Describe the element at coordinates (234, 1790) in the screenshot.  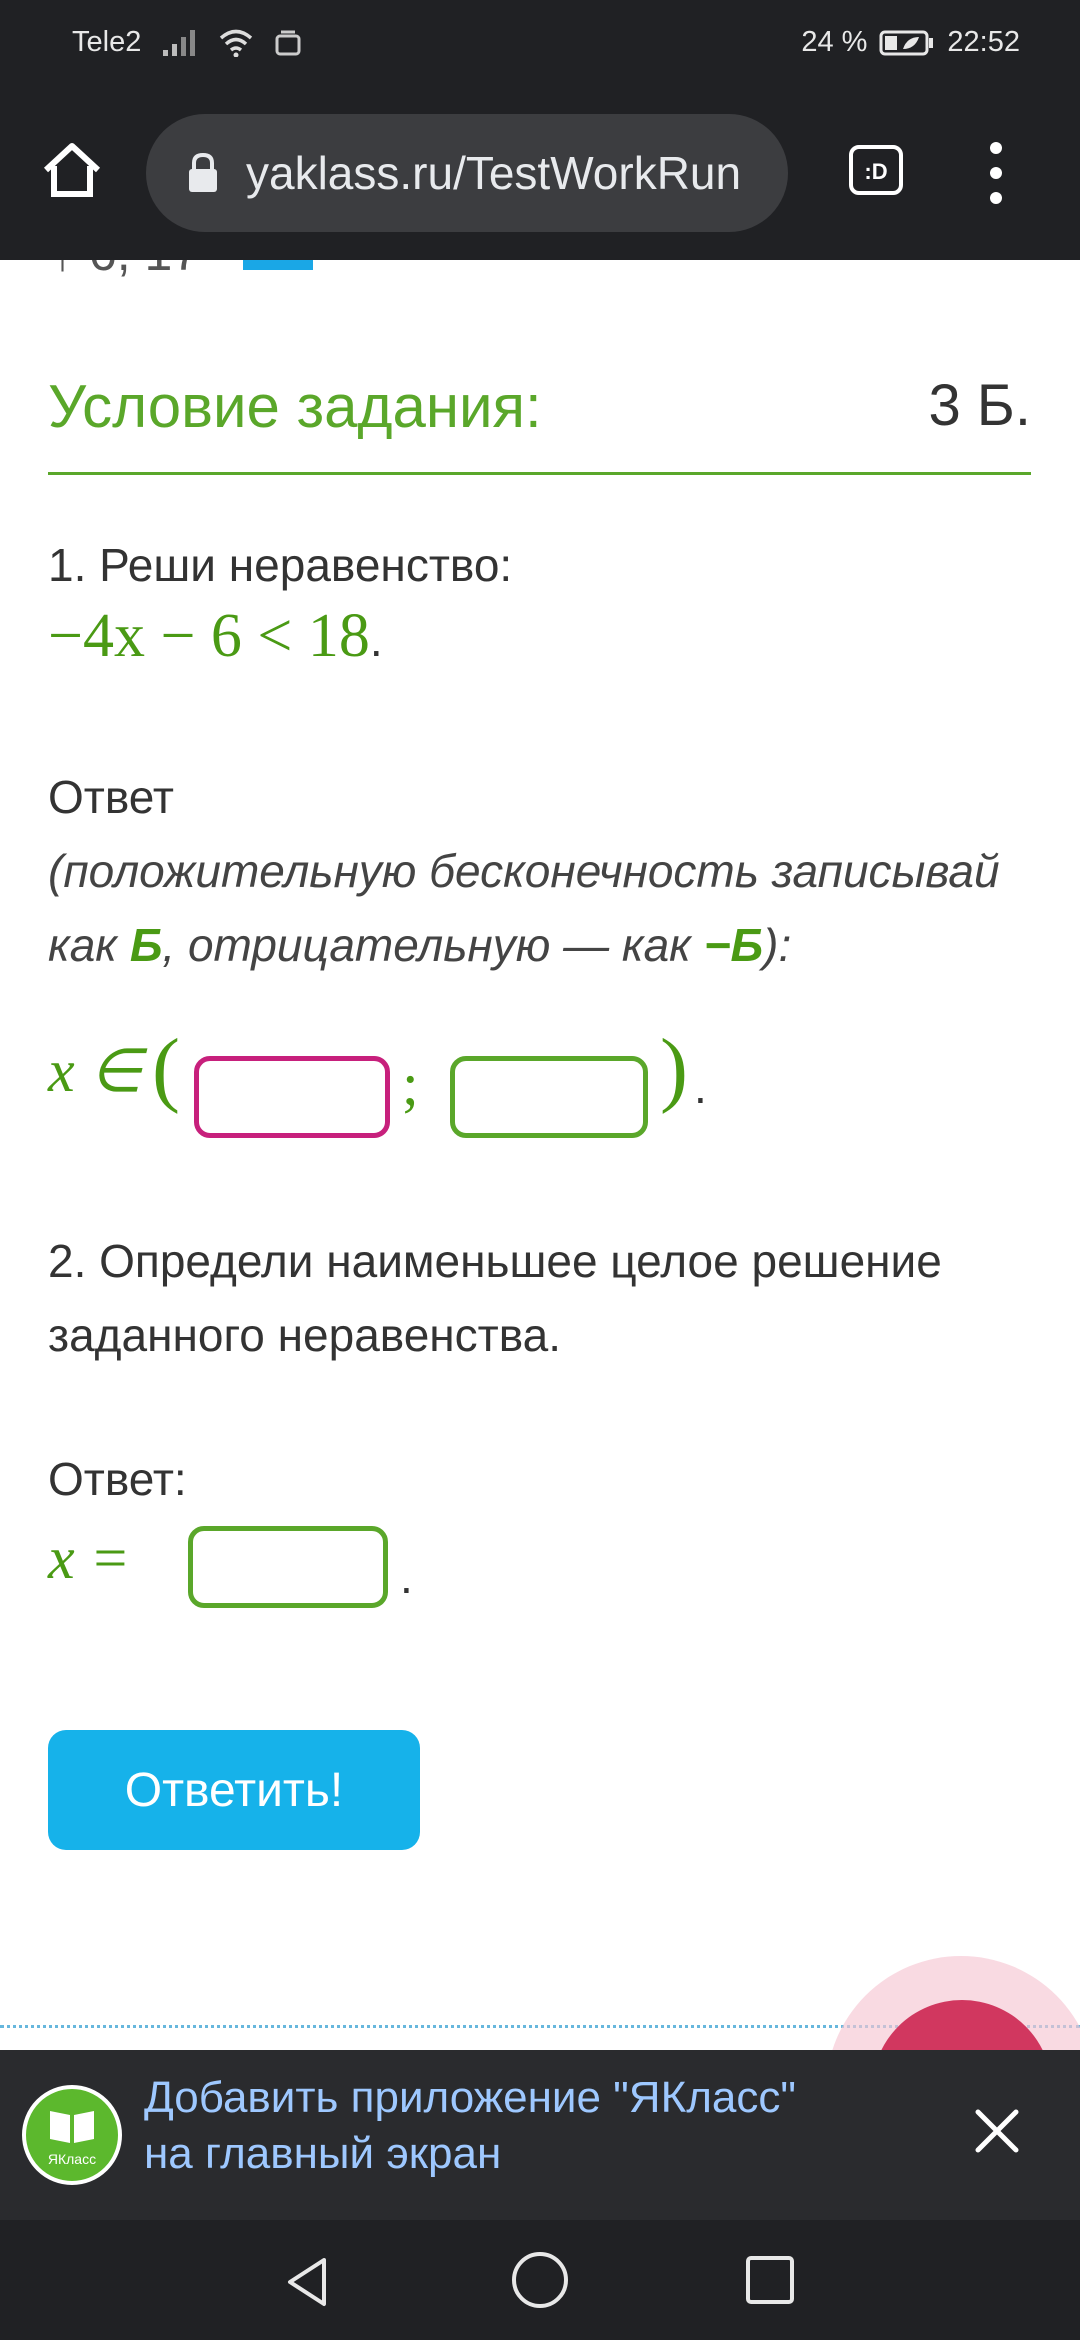
I see `submit-button: Ответить!` at that location.